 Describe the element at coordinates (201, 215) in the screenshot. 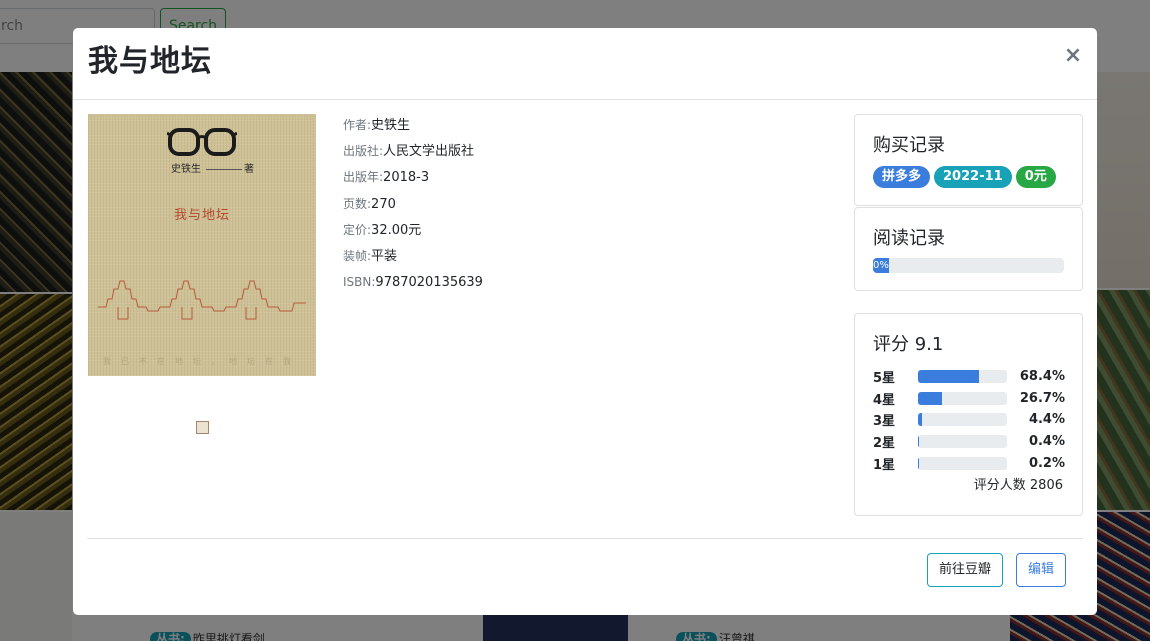

I see `cover-title: 我与地坛` at that location.